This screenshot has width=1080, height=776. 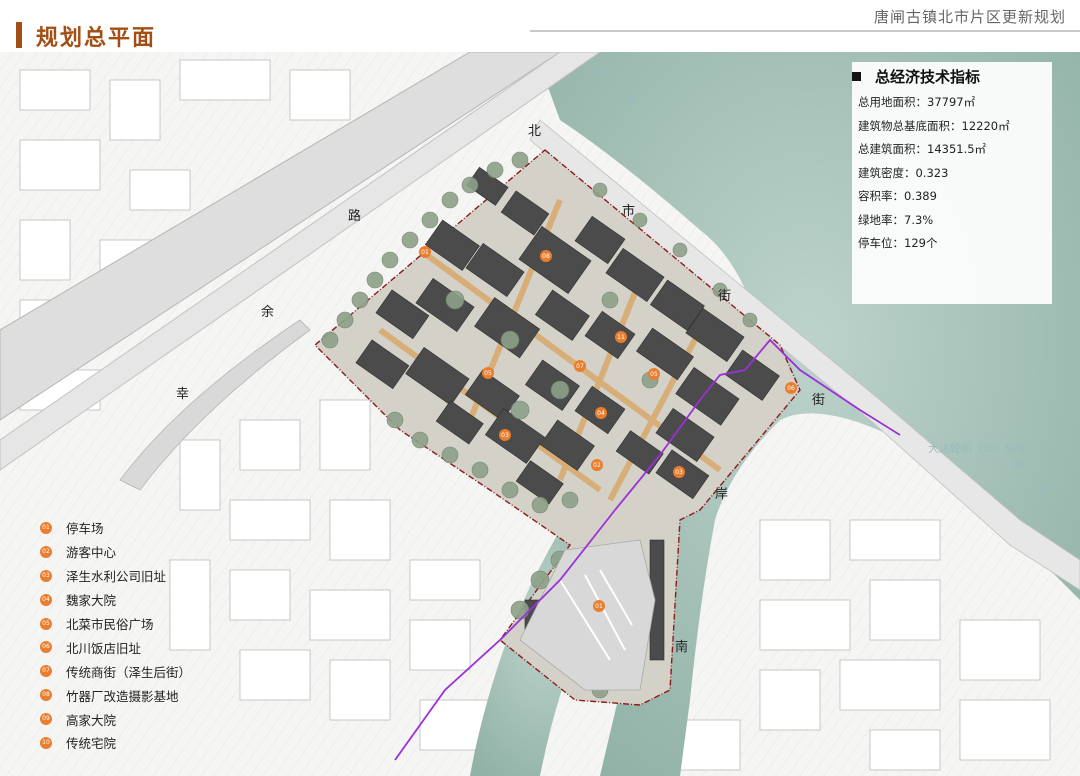 I want to click on marker-03a: 03, so click(x=505, y=435).